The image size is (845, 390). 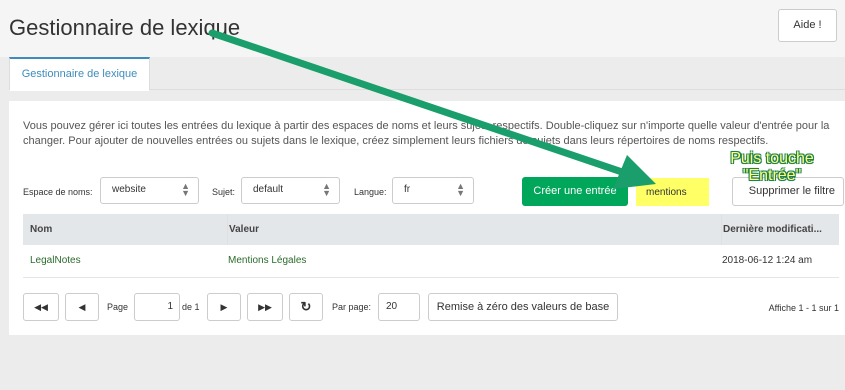 What do you see at coordinates (149, 190) in the screenshot?
I see `namespace-select: website ▲ ▼` at bounding box center [149, 190].